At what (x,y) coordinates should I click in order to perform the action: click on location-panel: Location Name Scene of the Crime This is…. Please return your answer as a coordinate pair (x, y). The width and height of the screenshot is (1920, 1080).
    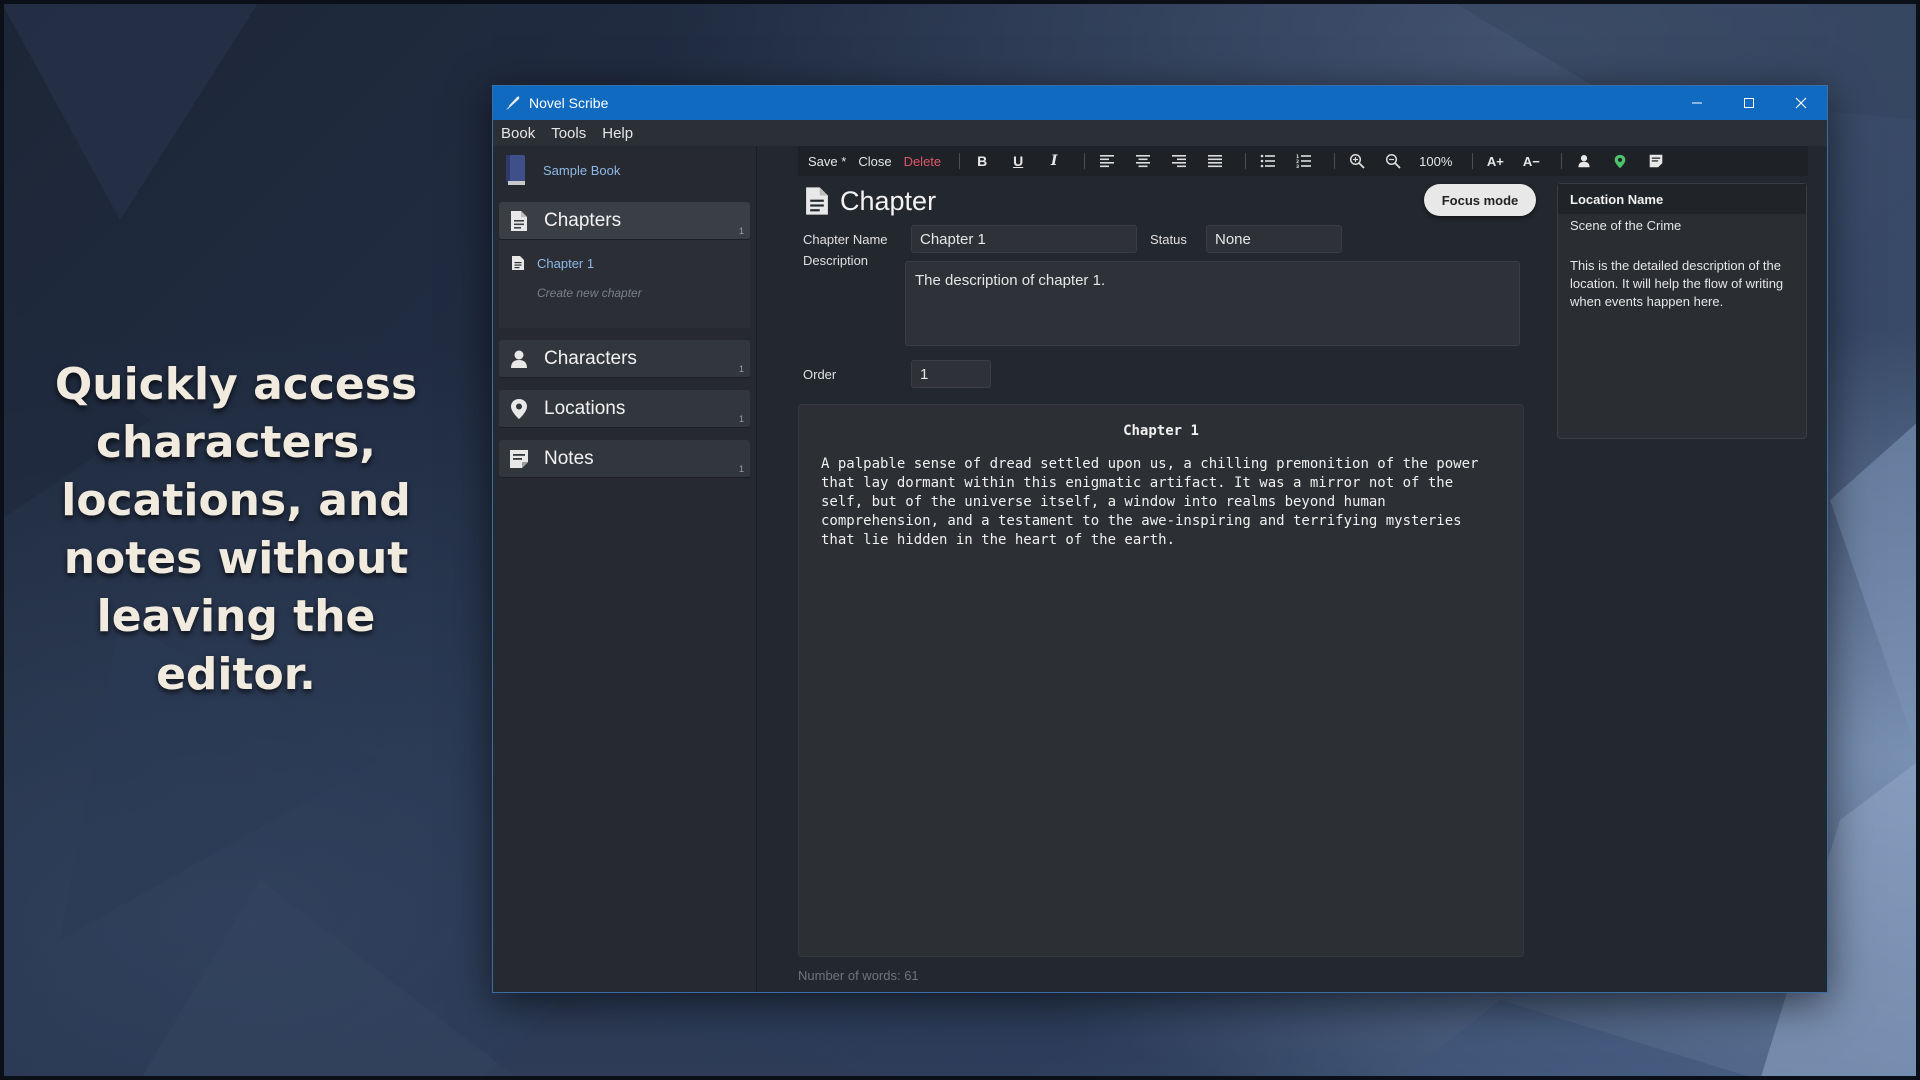
    Looking at the image, I should click on (1682, 311).